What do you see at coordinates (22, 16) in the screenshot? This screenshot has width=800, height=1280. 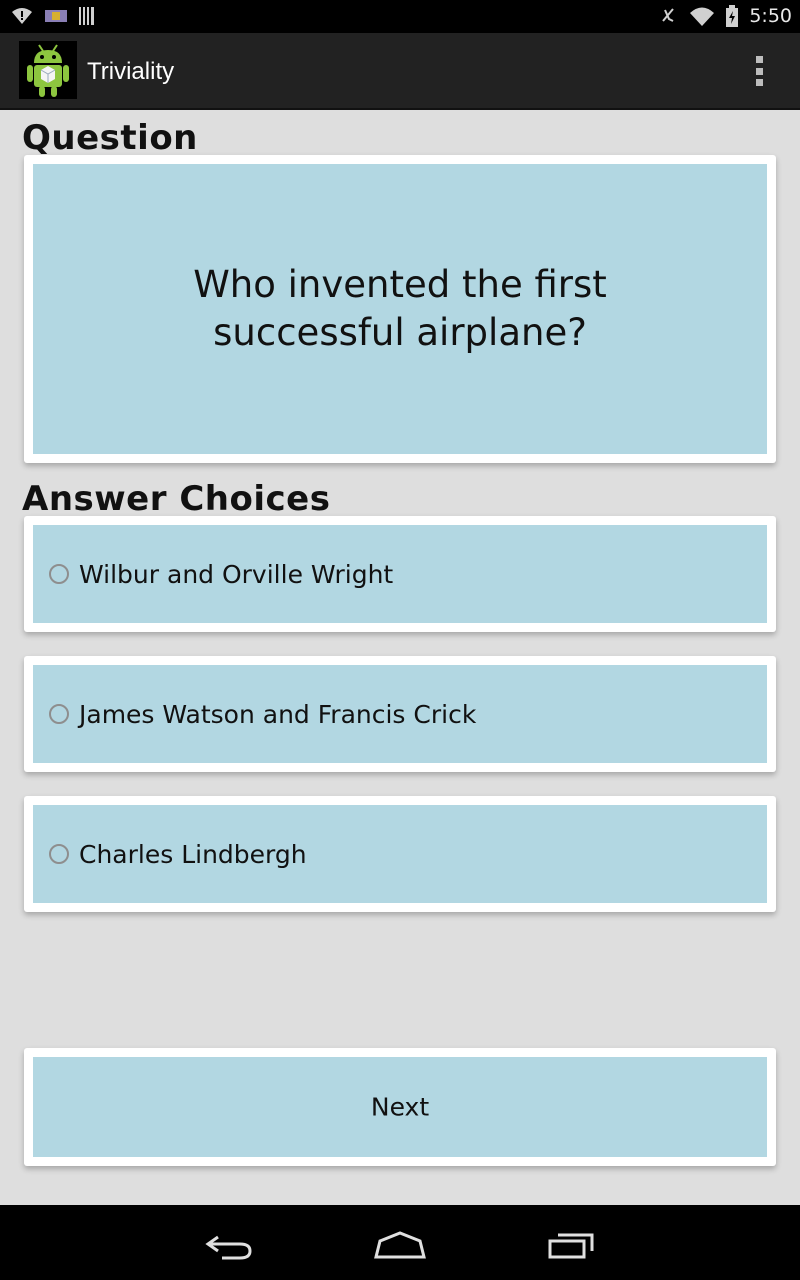 I see `wifi-alert-icon` at bounding box center [22, 16].